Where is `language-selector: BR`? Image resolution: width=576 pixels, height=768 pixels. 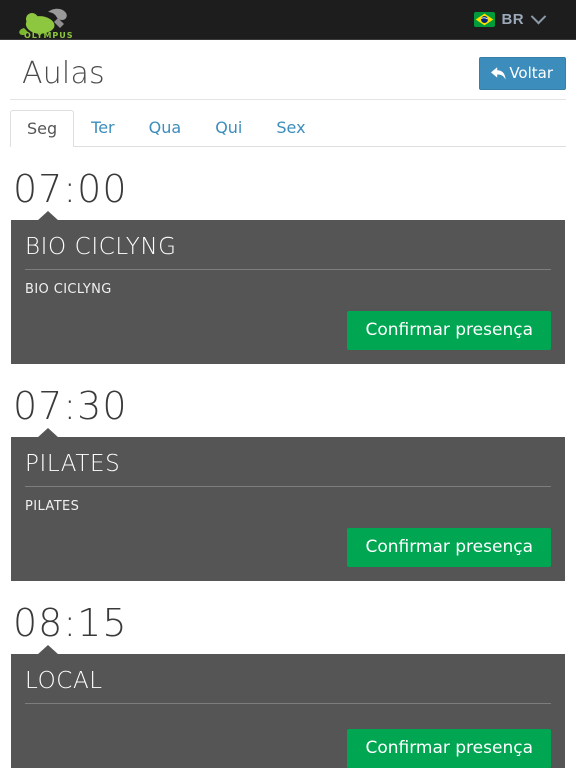 language-selector: BR is located at coordinates (517, 18).